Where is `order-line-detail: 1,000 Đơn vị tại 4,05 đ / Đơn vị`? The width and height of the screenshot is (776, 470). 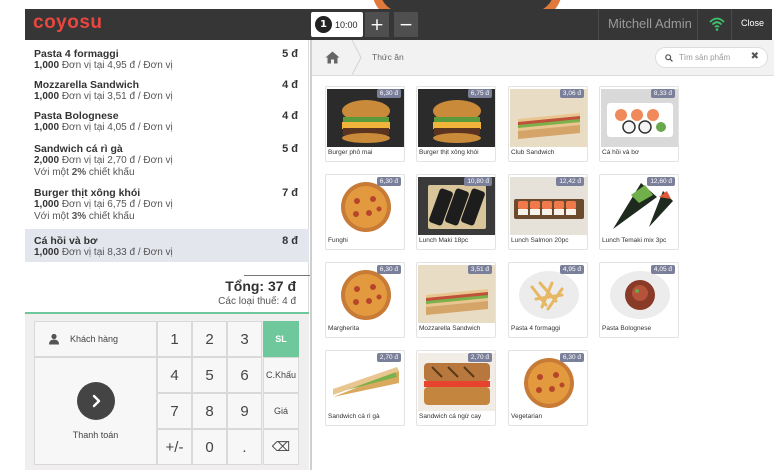
order-line-detail: 1,000 Đơn vị tại 4,05 đ / Đơn vị is located at coordinates (166, 128).